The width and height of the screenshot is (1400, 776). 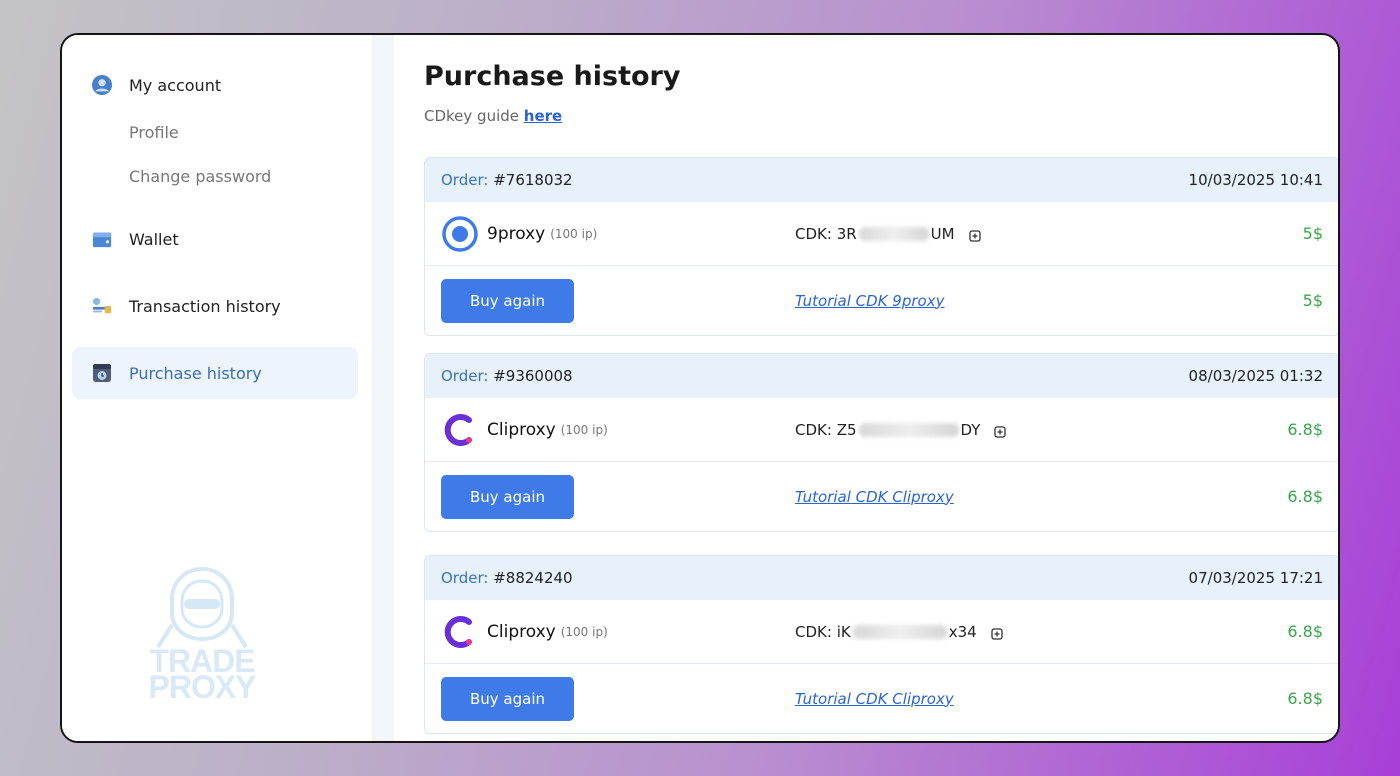 I want to click on trade-proxy-logo: TRADE PROXY, so click(x=202, y=635).